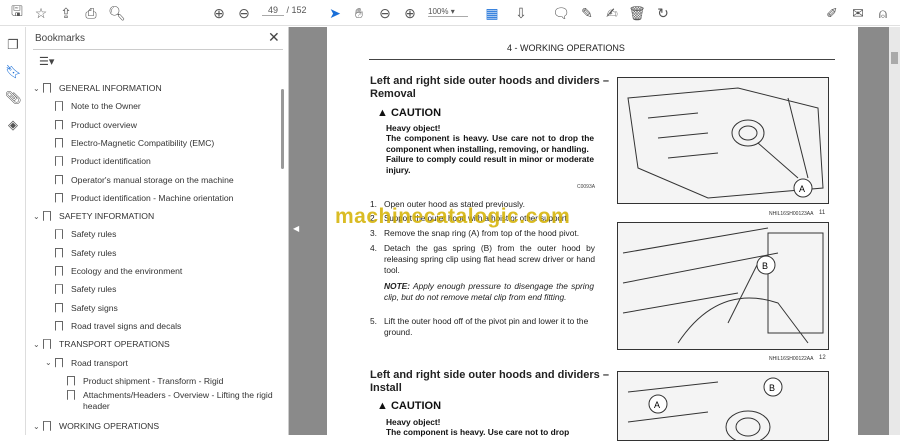  Describe the element at coordinates (586, 187) in the screenshot. I see `caution-code: C0093A` at that location.